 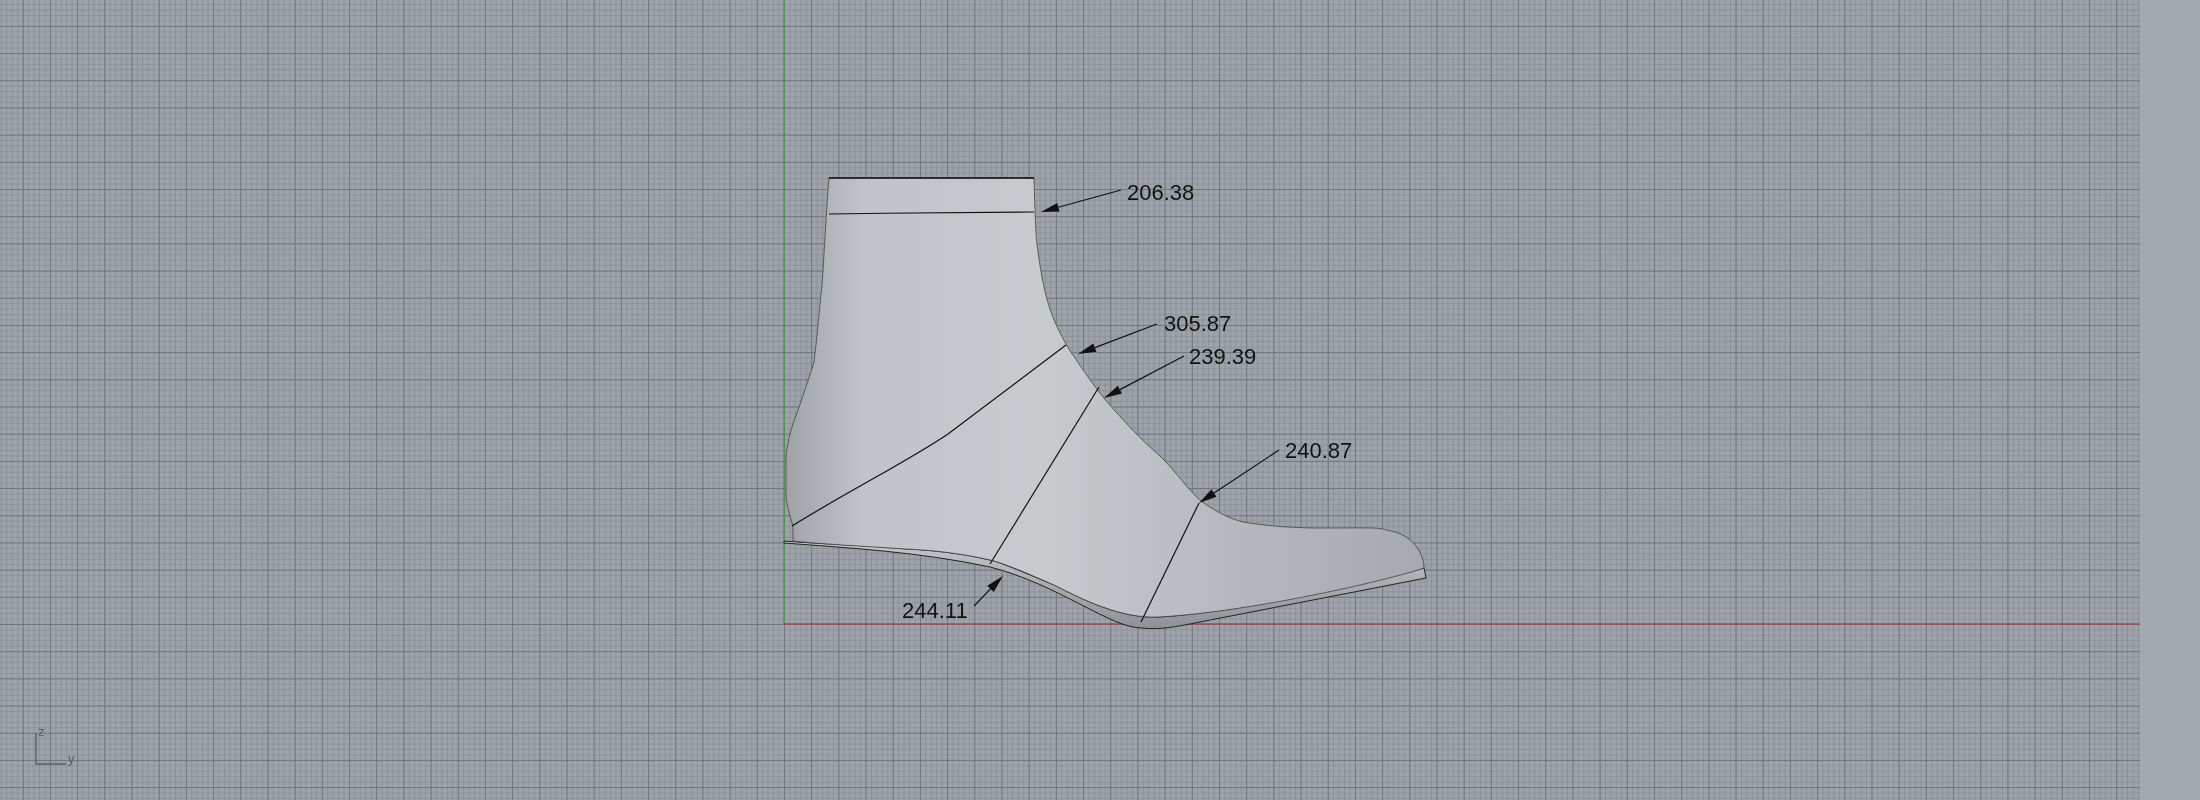 I want to click on dimension-label: 244.11, so click(x=935, y=610).